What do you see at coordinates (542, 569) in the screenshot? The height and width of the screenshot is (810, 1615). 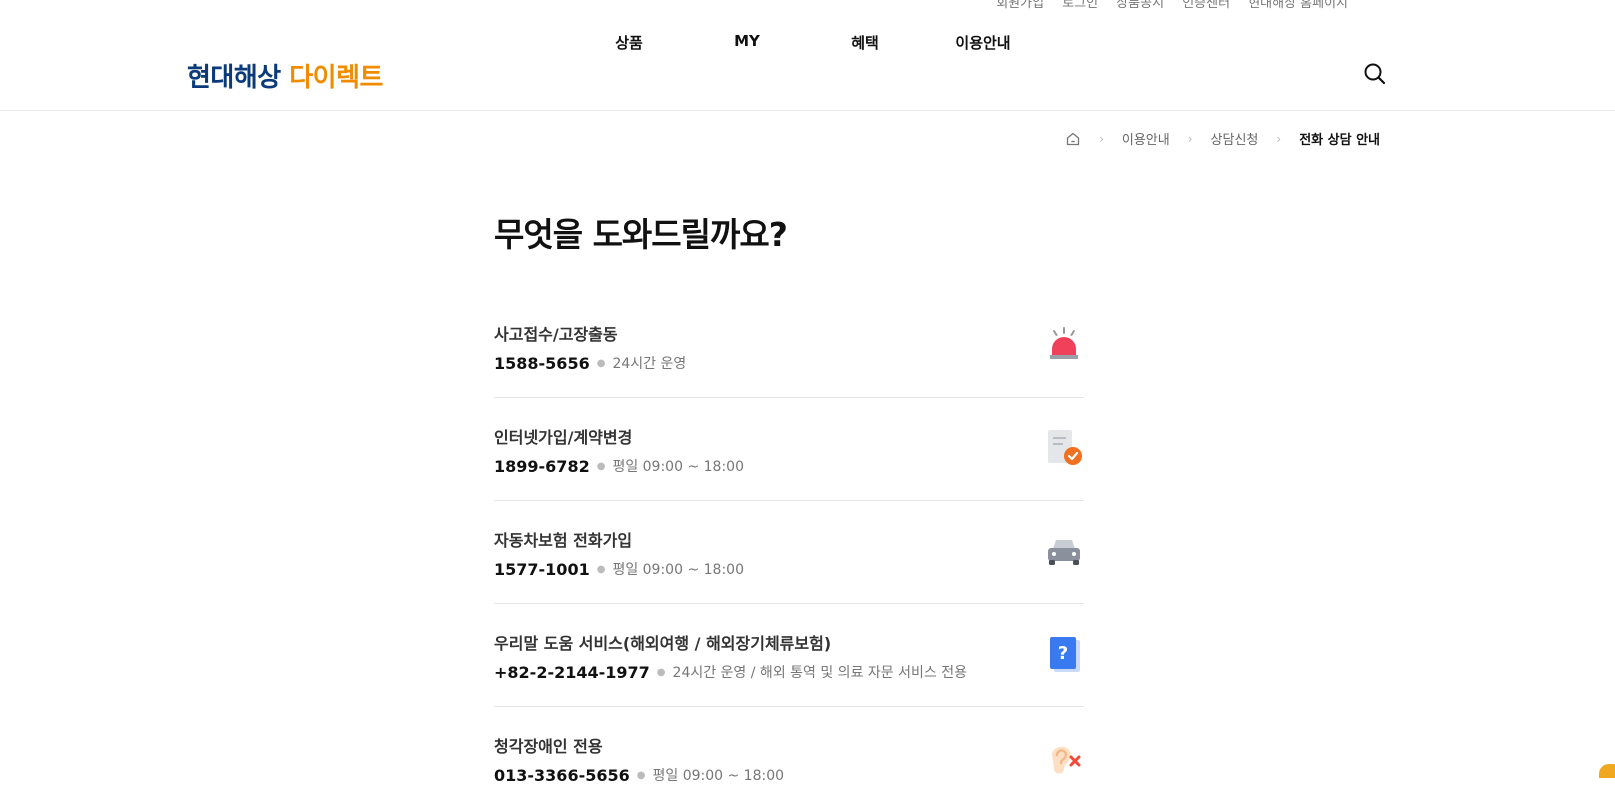 I see `contact-phone: 1577-1001` at bounding box center [542, 569].